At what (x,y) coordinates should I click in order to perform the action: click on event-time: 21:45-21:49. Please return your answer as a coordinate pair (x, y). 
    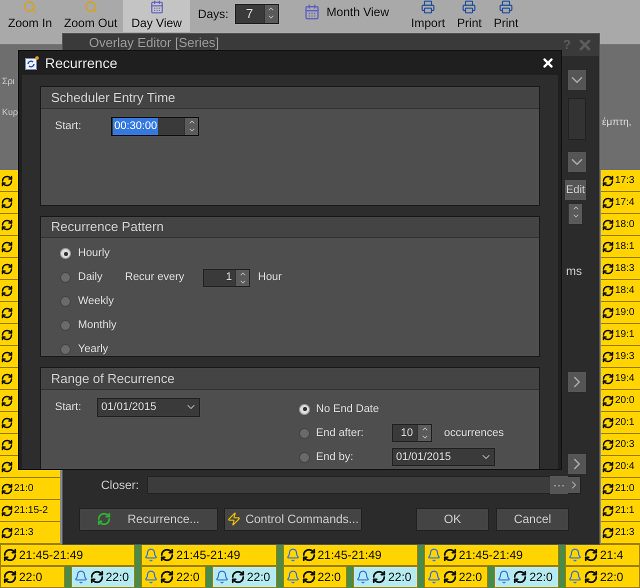
    Looking at the image, I should click on (51, 555).